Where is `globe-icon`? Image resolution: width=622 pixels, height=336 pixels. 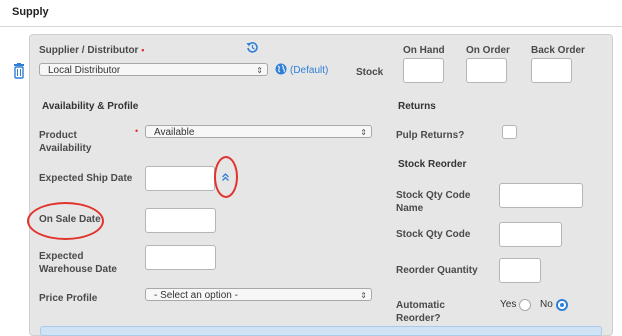
globe-icon is located at coordinates (281, 69).